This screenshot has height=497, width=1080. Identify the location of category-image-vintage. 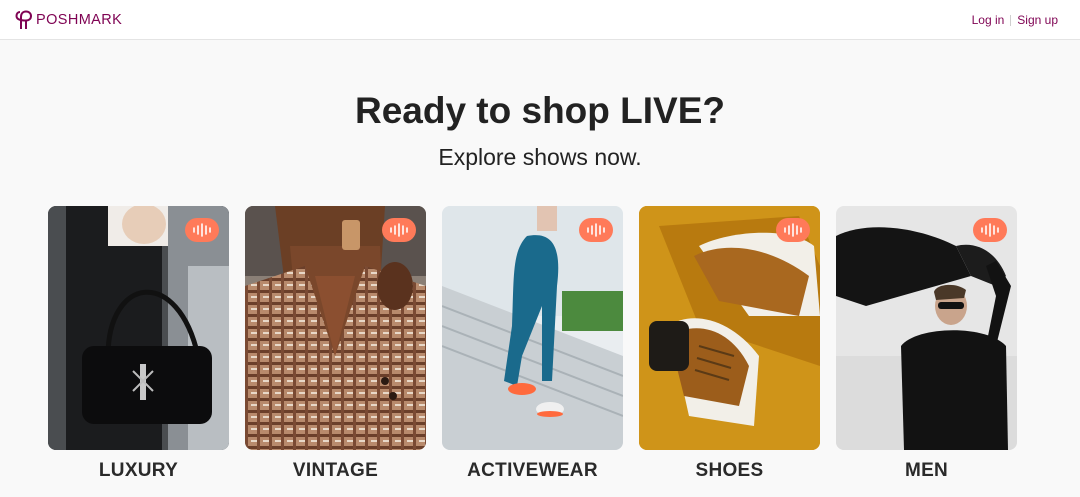
(335, 328).